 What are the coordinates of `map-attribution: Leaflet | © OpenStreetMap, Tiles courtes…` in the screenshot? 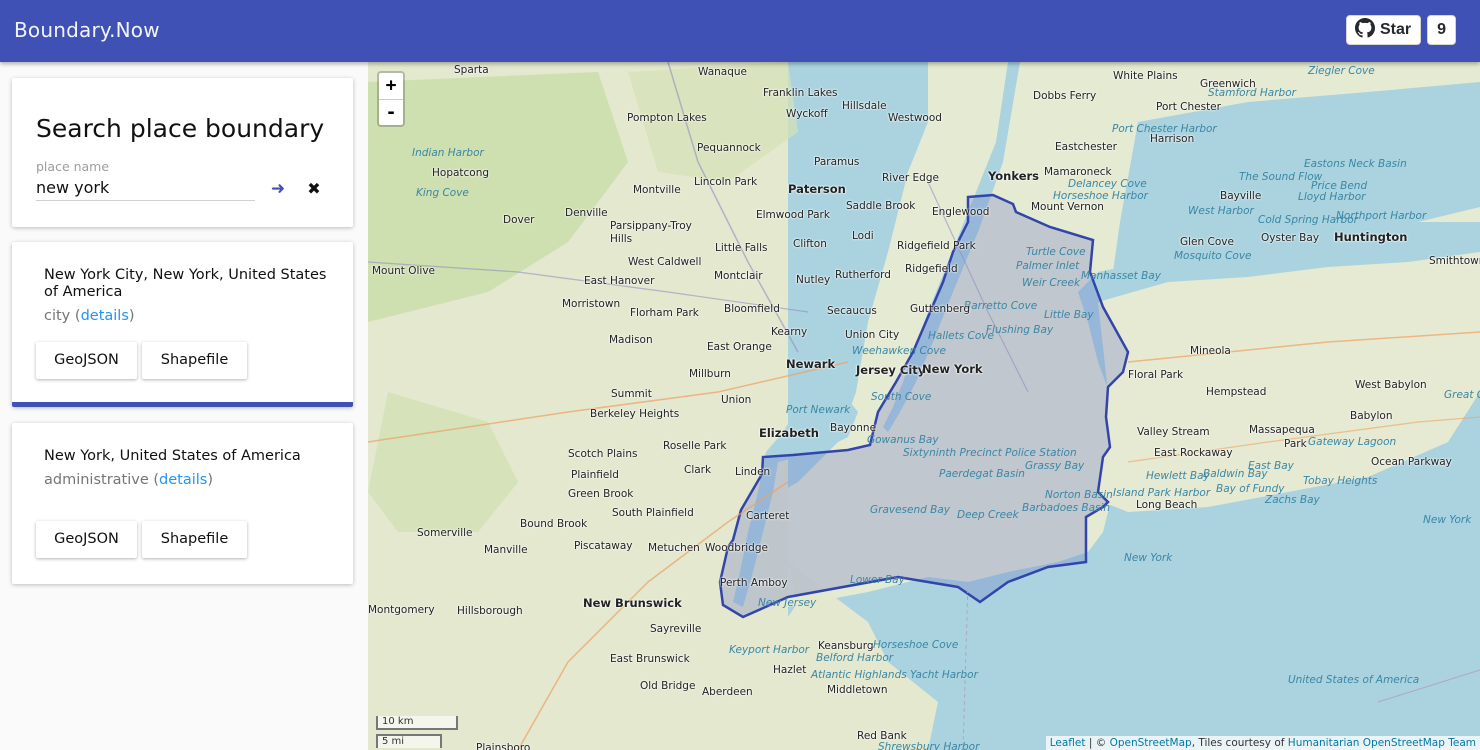 It's located at (1262, 743).